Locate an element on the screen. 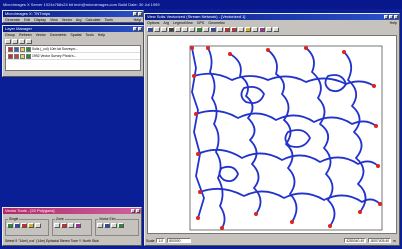  menu-view: View is located at coordinates (54, 20).